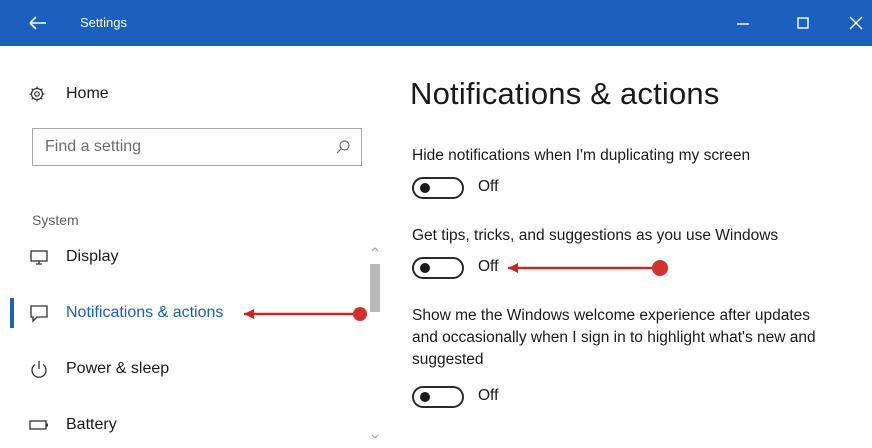  What do you see at coordinates (438, 268) in the screenshot?
I see `toggle-tips-tricks` at bounding box center [438, 268].